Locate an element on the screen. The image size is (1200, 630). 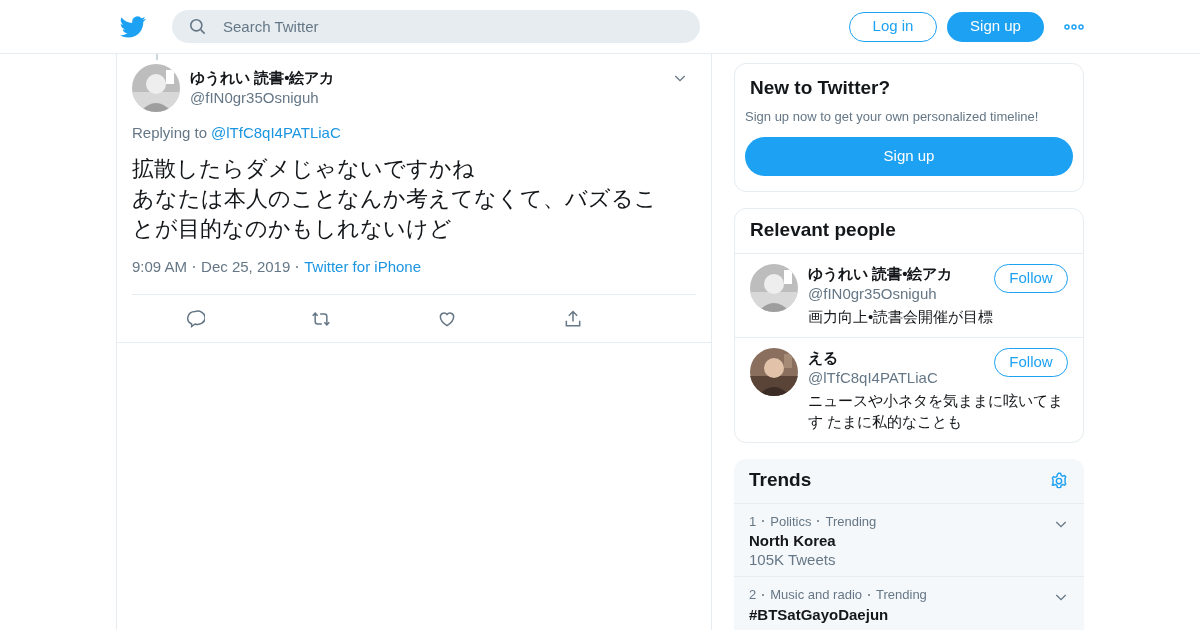
trend-category: Politics is located at coordinates (791, 521).